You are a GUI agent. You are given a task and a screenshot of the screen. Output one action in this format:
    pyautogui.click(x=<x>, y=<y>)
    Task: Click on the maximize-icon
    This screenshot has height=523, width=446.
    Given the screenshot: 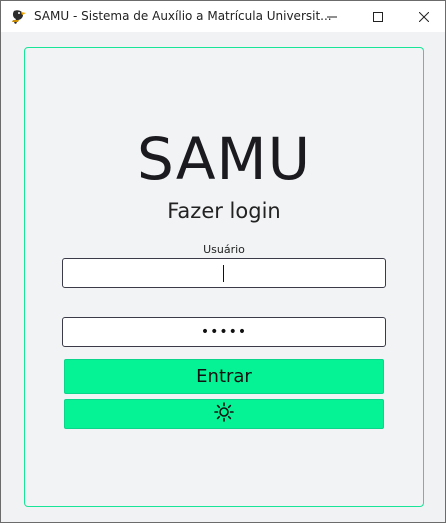 What is the action you would take?
    pyautogui.click(x=378, y=16)
    